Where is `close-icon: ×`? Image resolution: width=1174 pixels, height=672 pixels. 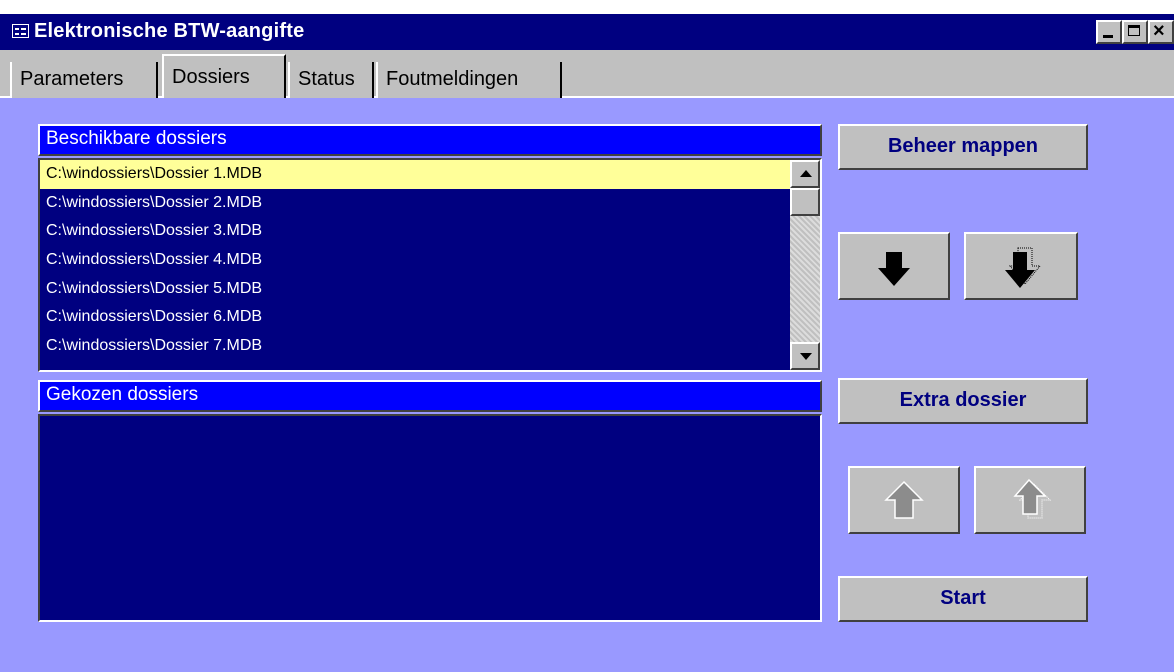
close-icon: × is located at coordinates (1161, 32).